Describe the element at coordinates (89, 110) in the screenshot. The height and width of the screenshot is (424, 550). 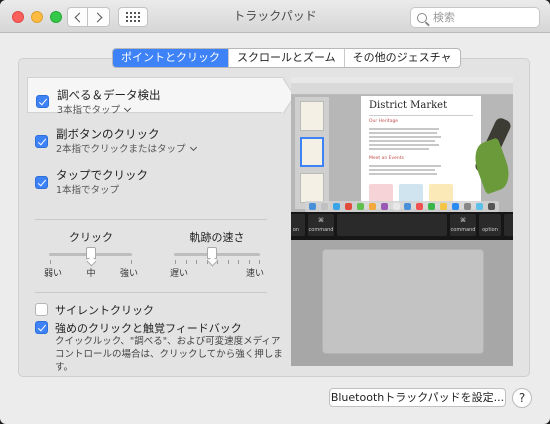
I see `gesture-subtitle: 3本指でタップ` at that location.